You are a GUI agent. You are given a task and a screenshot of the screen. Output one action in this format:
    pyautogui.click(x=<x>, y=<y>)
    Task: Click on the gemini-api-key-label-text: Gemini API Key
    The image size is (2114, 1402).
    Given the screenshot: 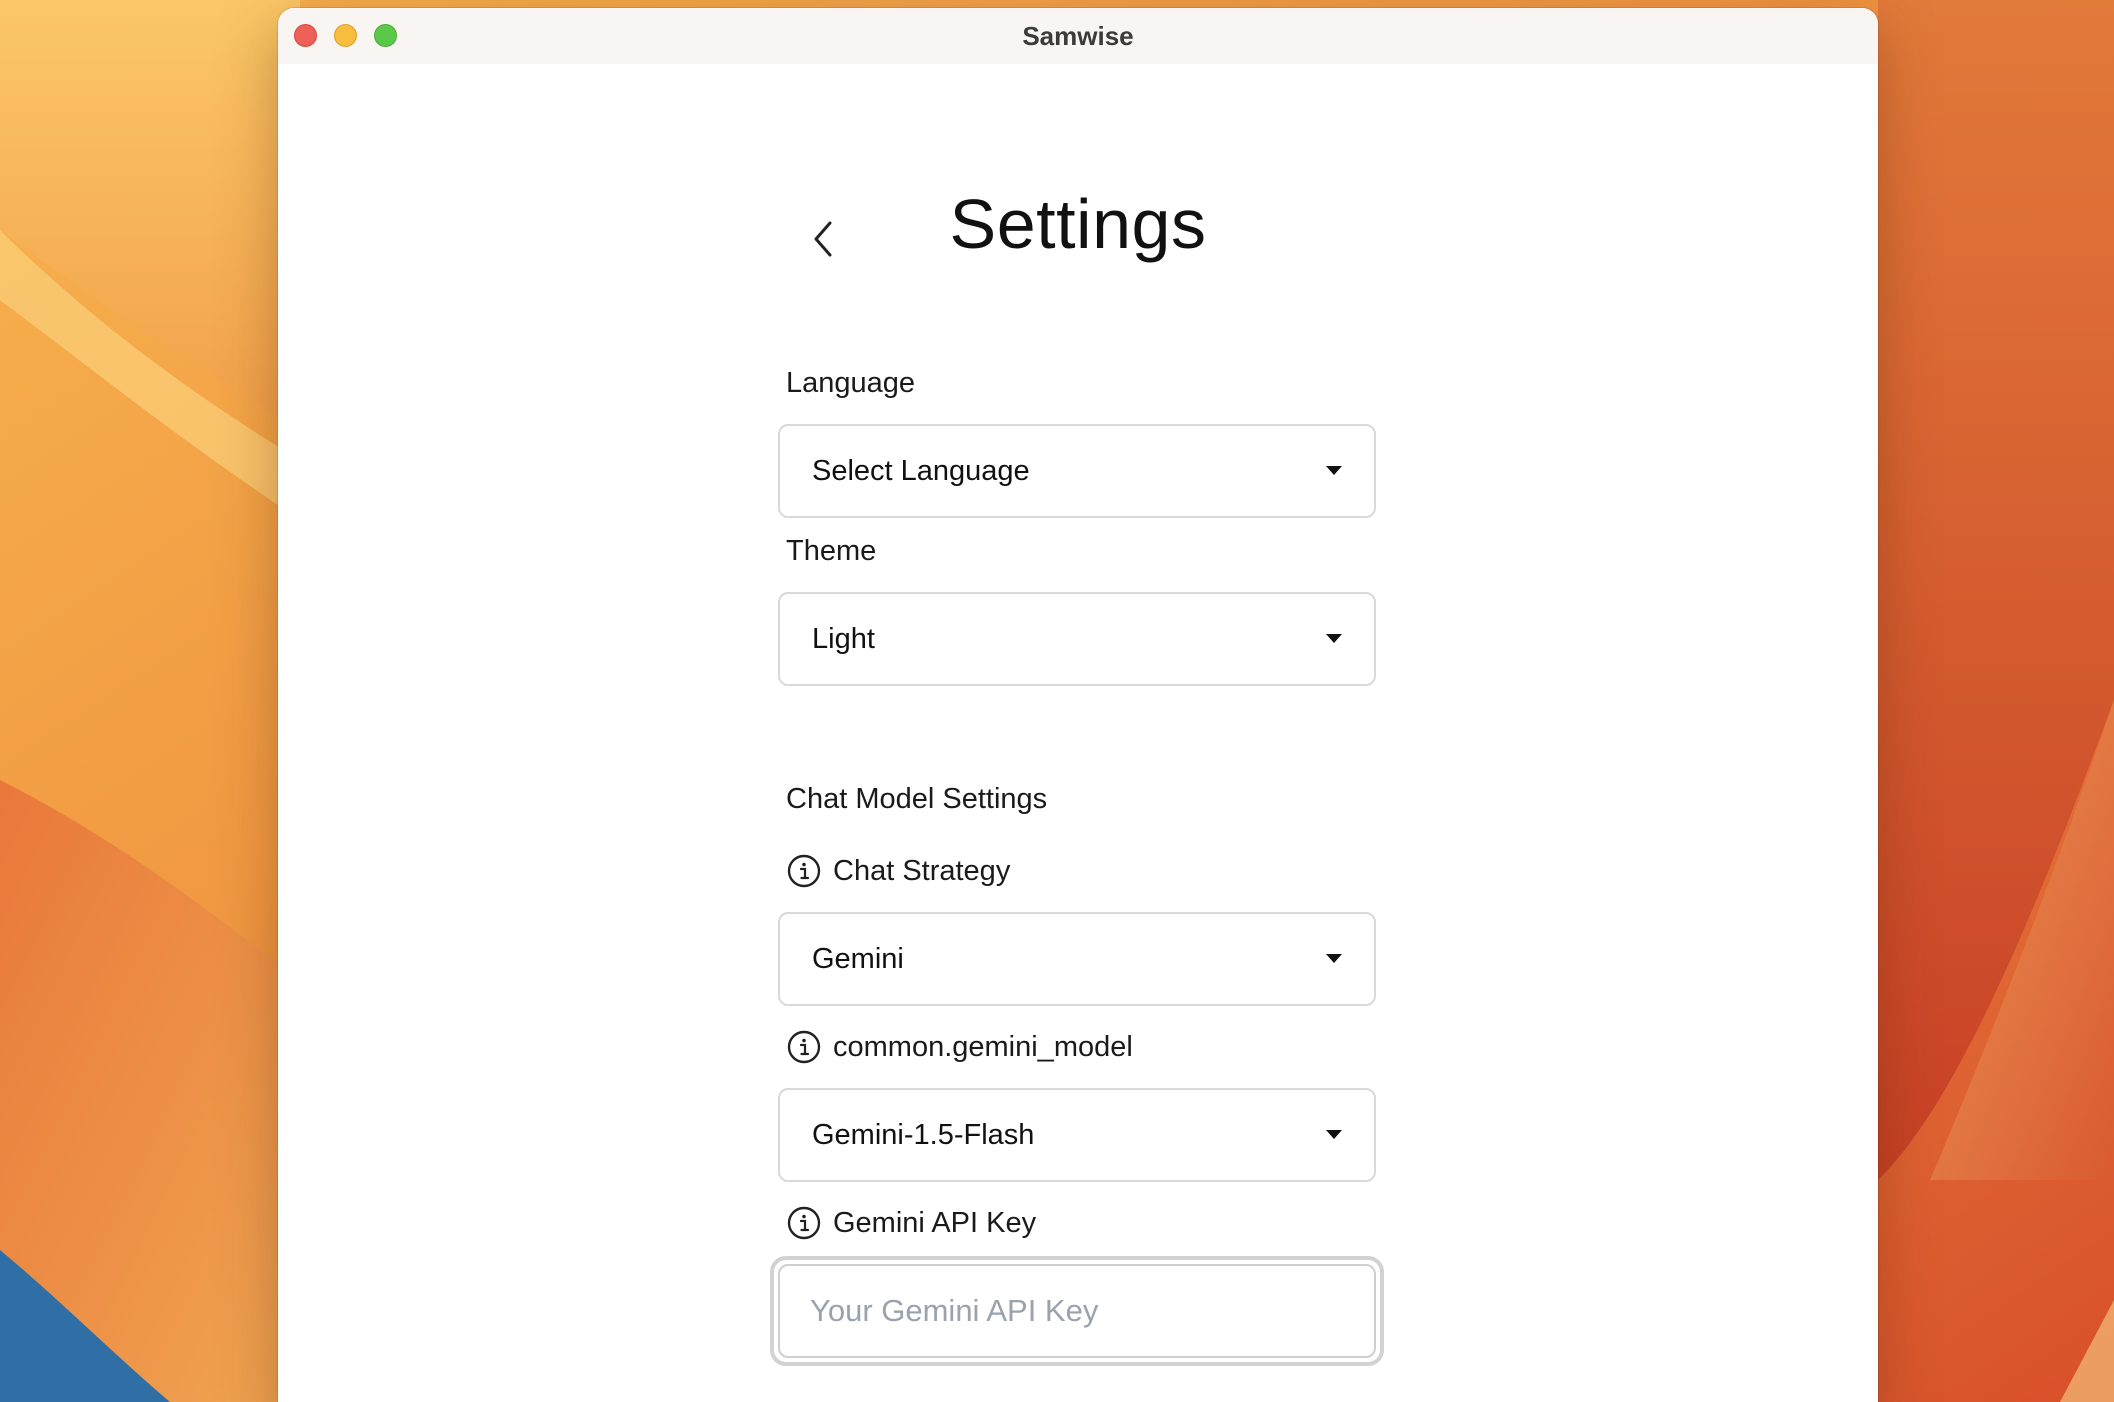 What is the action you would take?
    pyautogui.click(x=935, y=1222)
    